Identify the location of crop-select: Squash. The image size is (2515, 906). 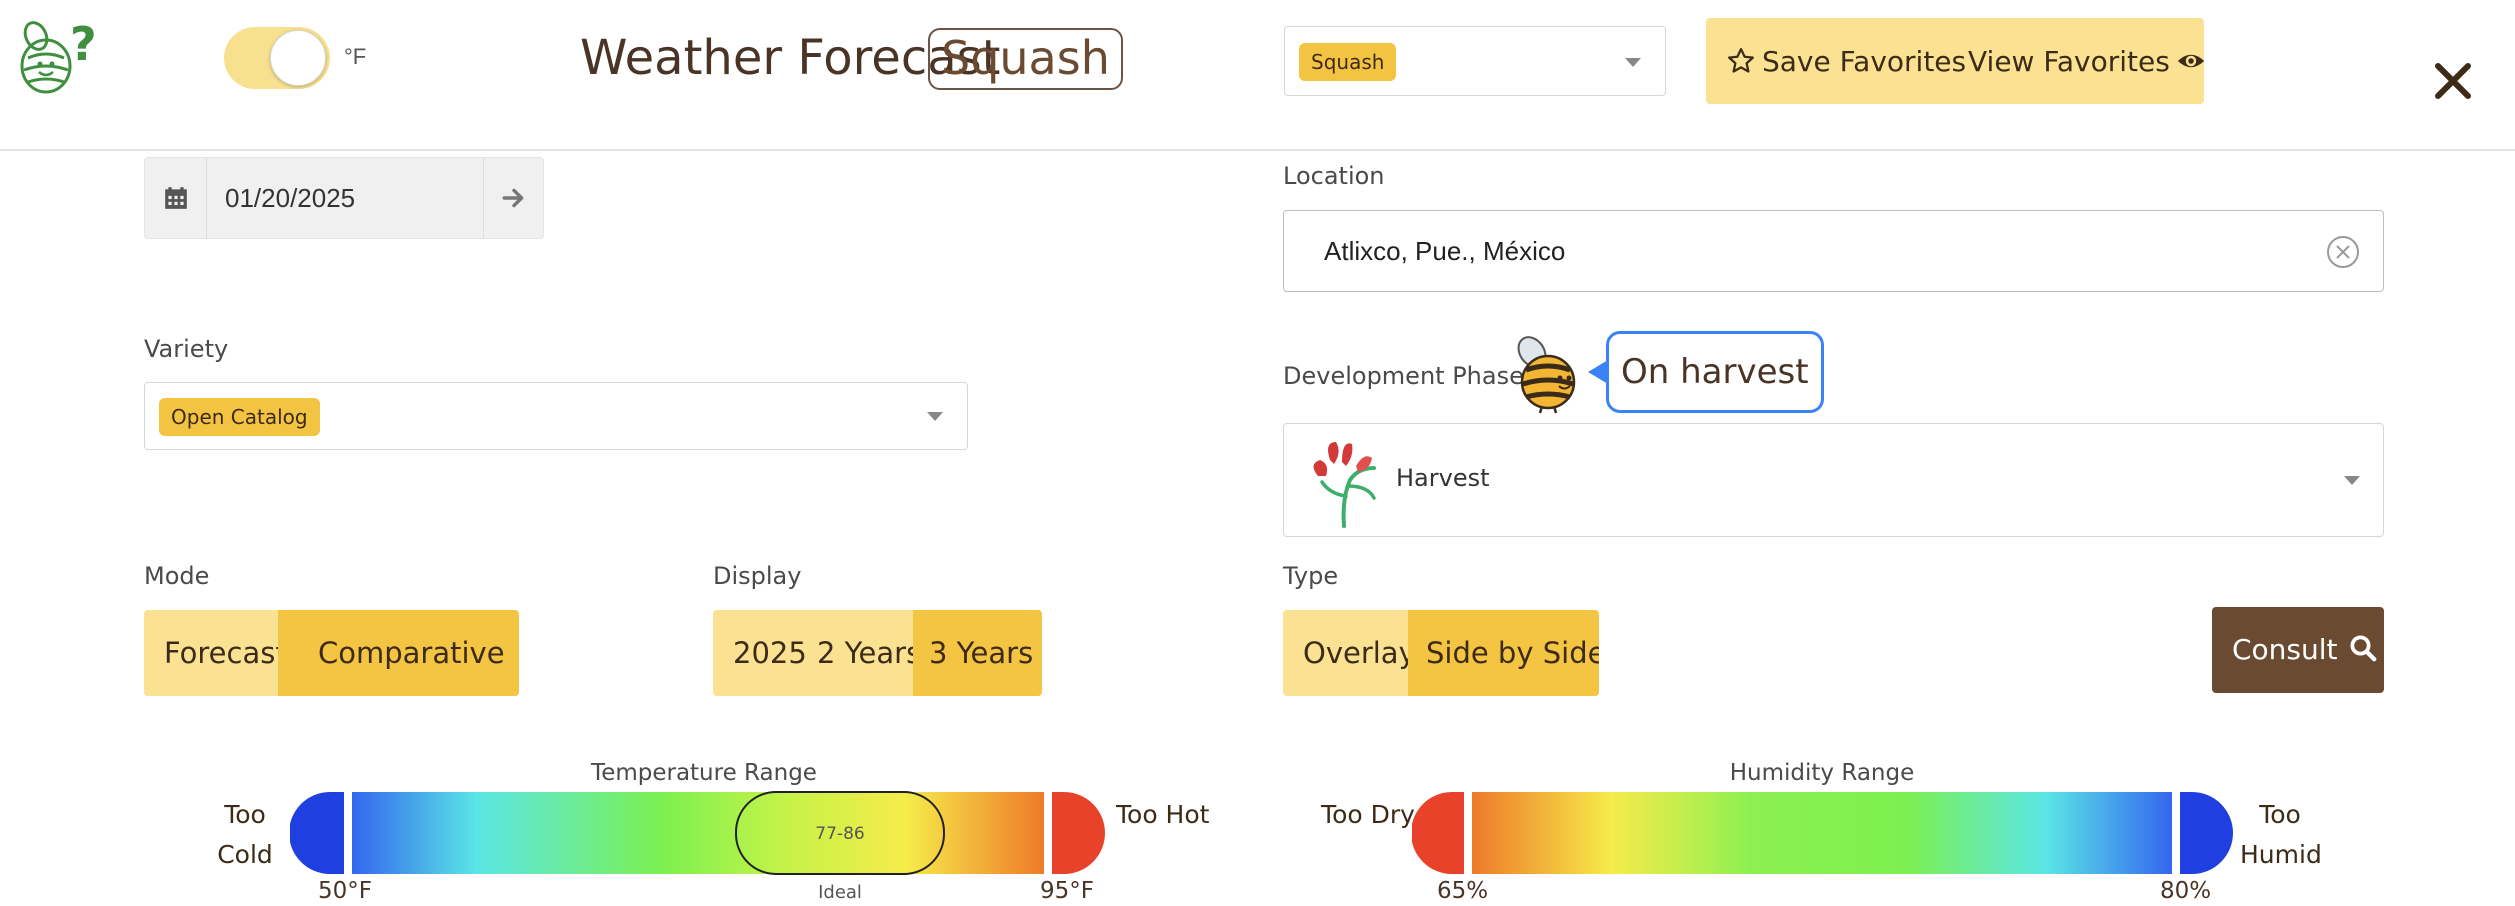
(1475, 61).